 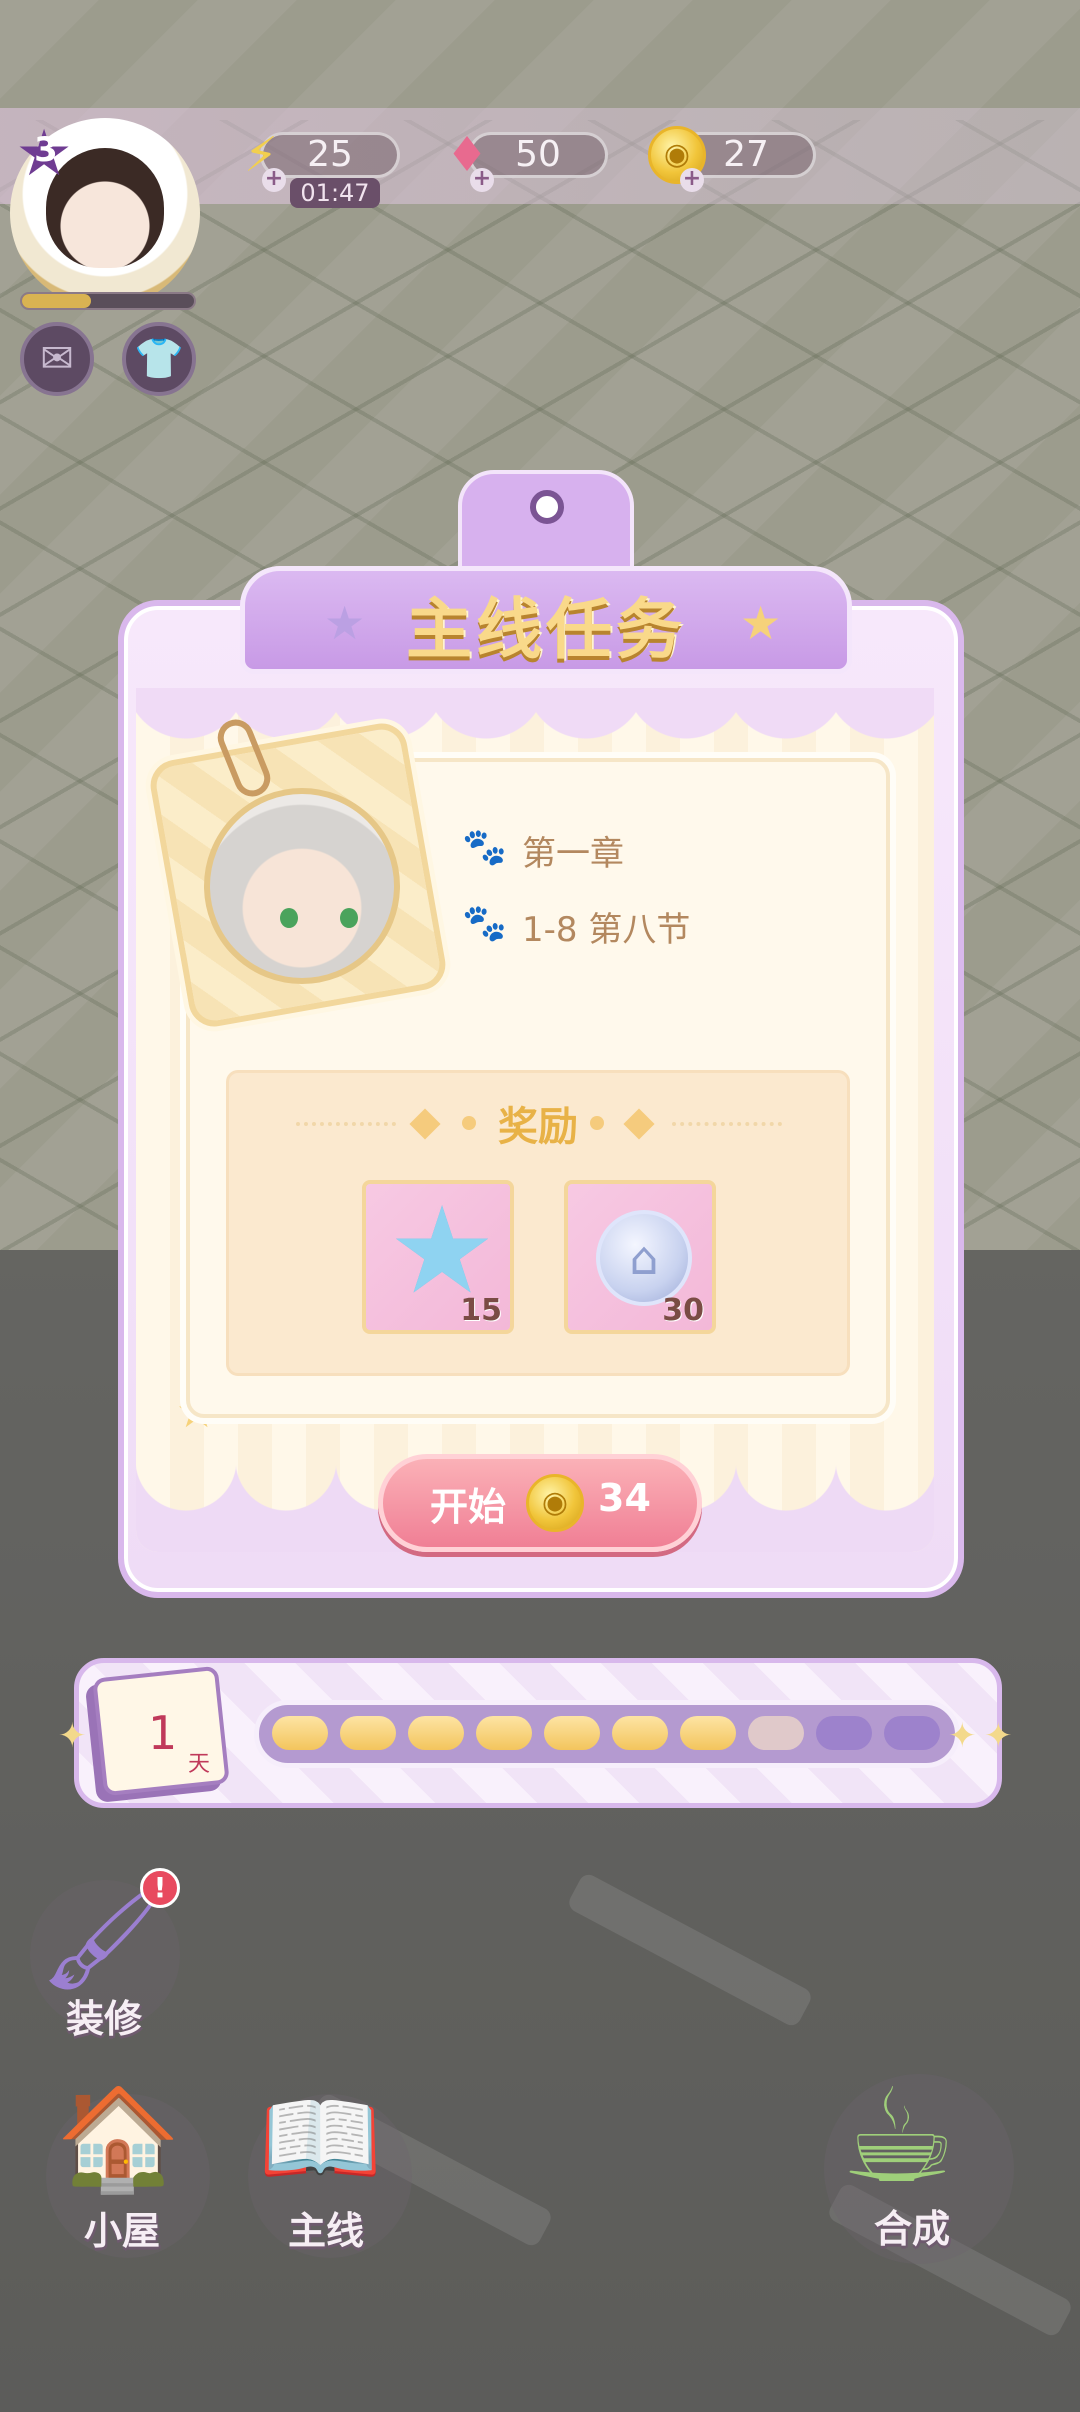 What do you see at coordinates (692, 180) in the screenshot?
I see `add-coins-button: +` at bounding box center [692, 180].